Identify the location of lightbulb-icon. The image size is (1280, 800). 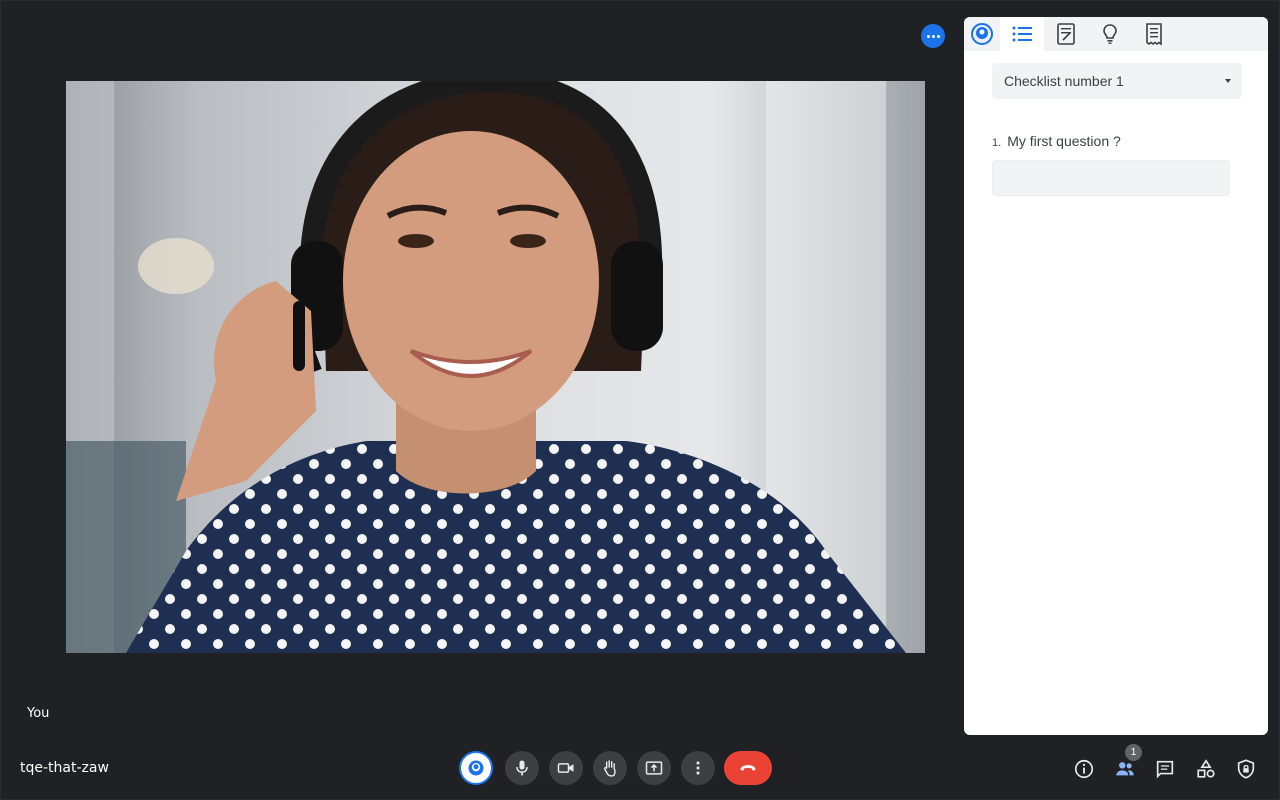
(1110, 34).